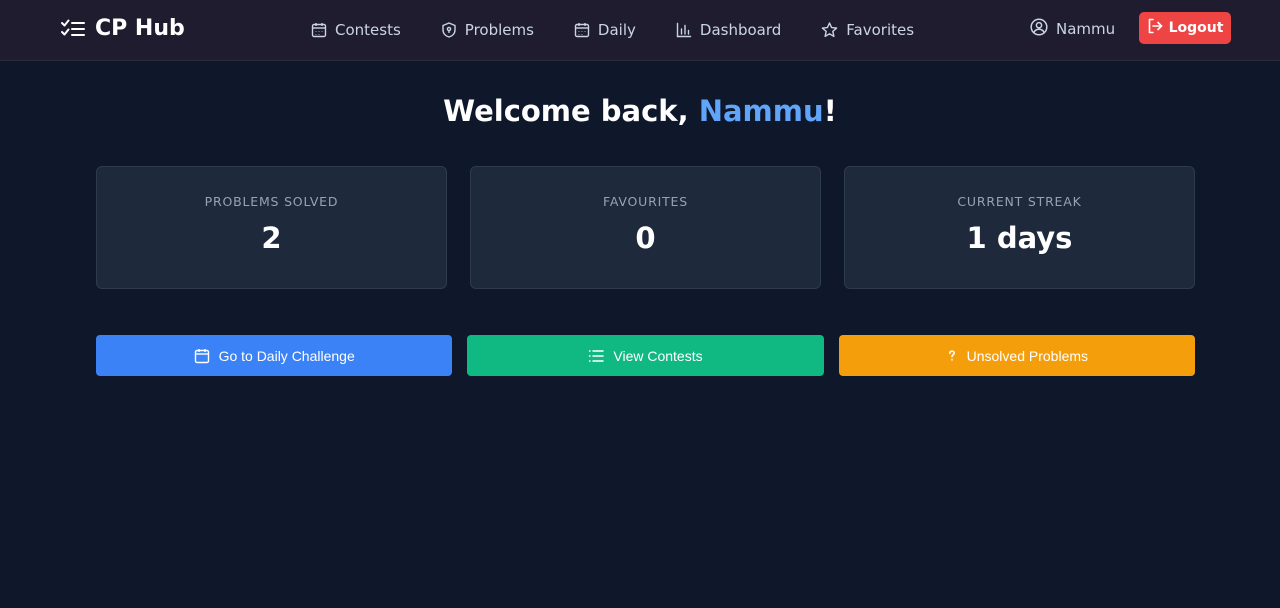  Describe the element at coordinates (645, 238) in the screenshot. I see `stat-value: 0` at that location.